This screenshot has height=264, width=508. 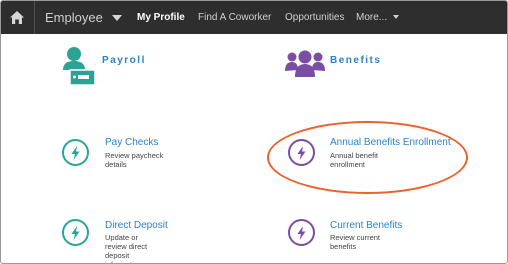 I want to click on nav-link-my-profile: My Profile, so click(x=161, y=17).